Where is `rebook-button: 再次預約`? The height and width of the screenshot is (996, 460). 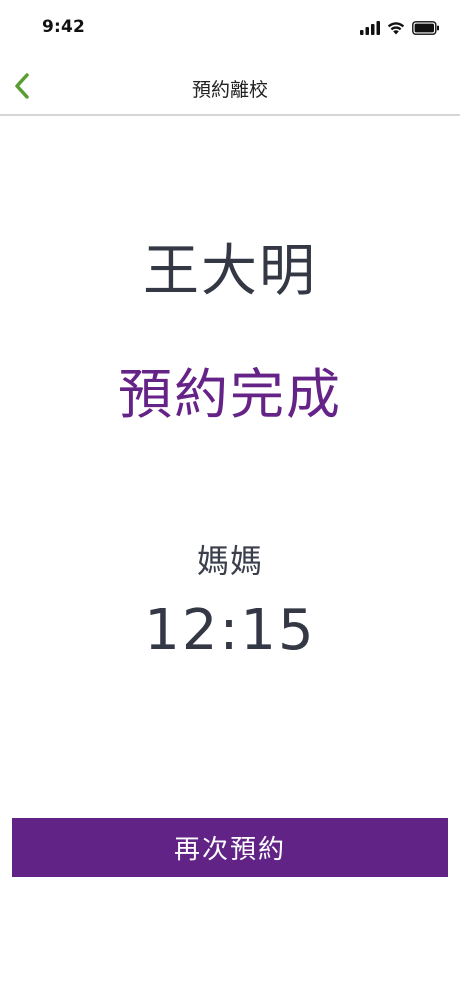 rebook-button: 再次預約 is located at coordinates (230, 847).